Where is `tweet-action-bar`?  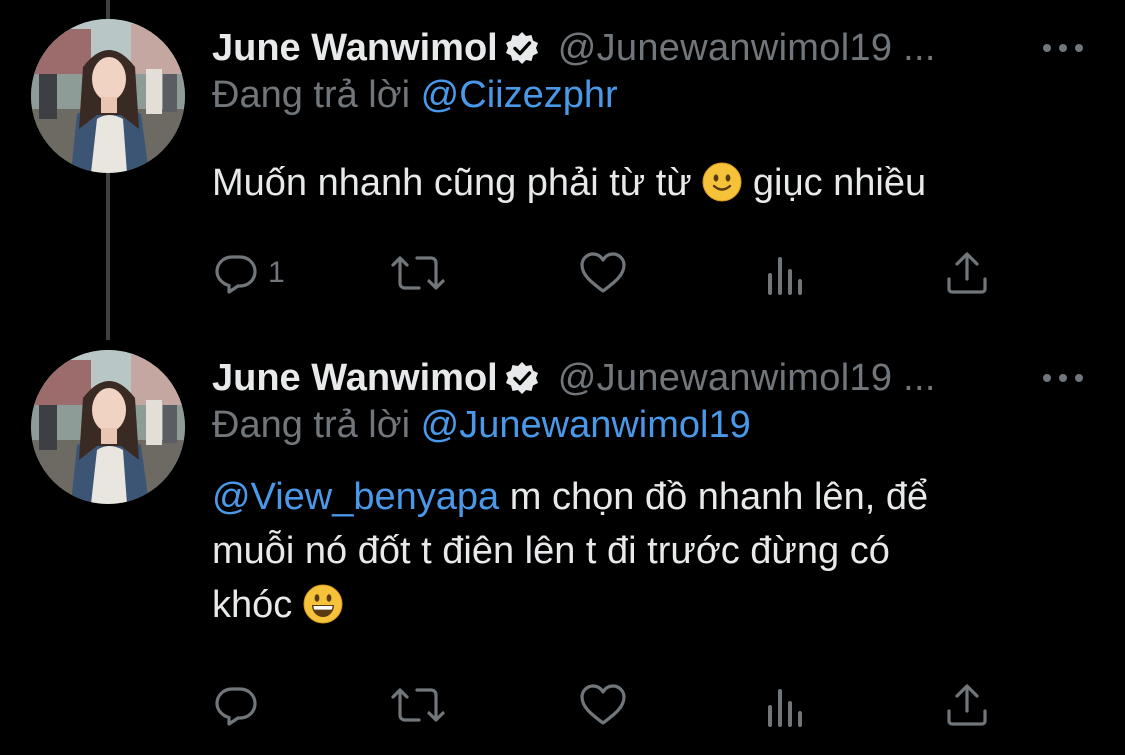 tweet-action-bar is located at coordinates (612, 705).